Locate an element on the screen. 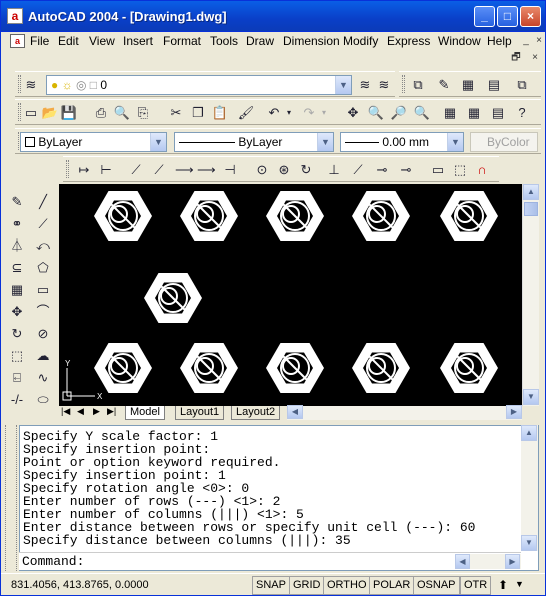 The width and height of the screenshot is (546, 596). layer-dropdown: ● ☼ ◎ □ 0 ▼ is located at coordinates (199, 85).